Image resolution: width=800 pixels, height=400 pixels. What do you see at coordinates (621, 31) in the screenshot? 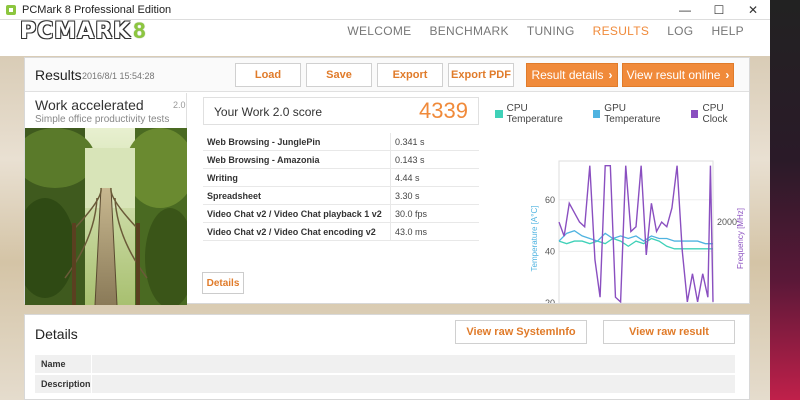
I see `nav-results: RESULTS` at bounding box center [621, 31].